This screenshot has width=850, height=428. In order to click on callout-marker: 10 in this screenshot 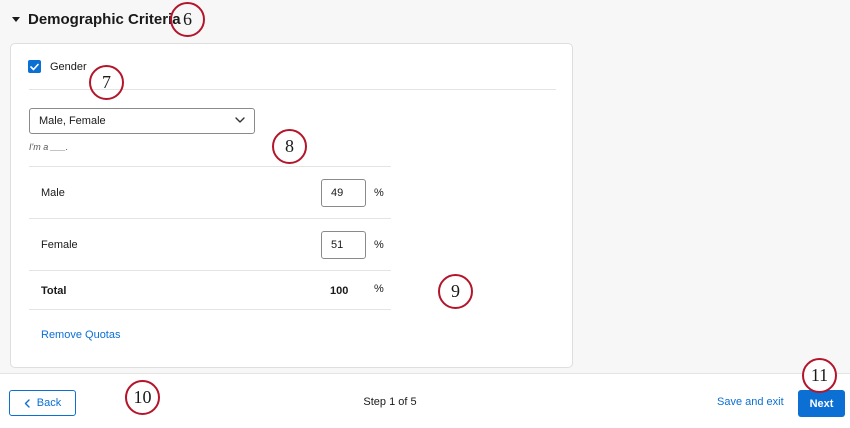, I will do `click(142, 397)`.